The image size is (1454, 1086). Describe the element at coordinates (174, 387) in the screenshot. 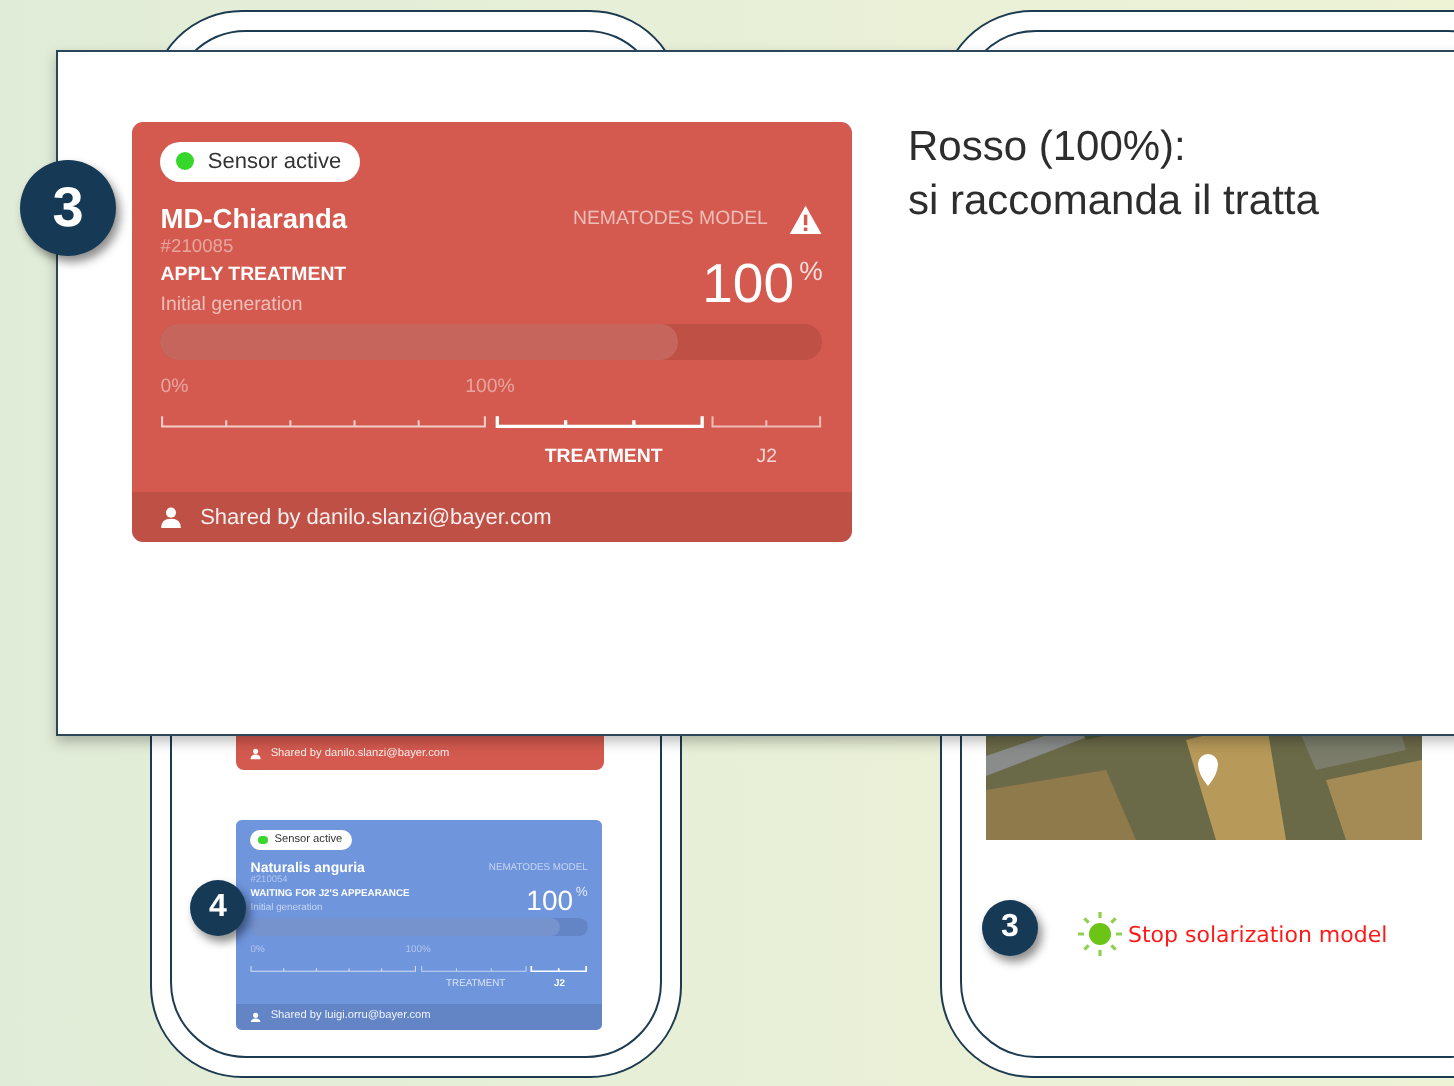

I see `scale-label: 0%` at that location.